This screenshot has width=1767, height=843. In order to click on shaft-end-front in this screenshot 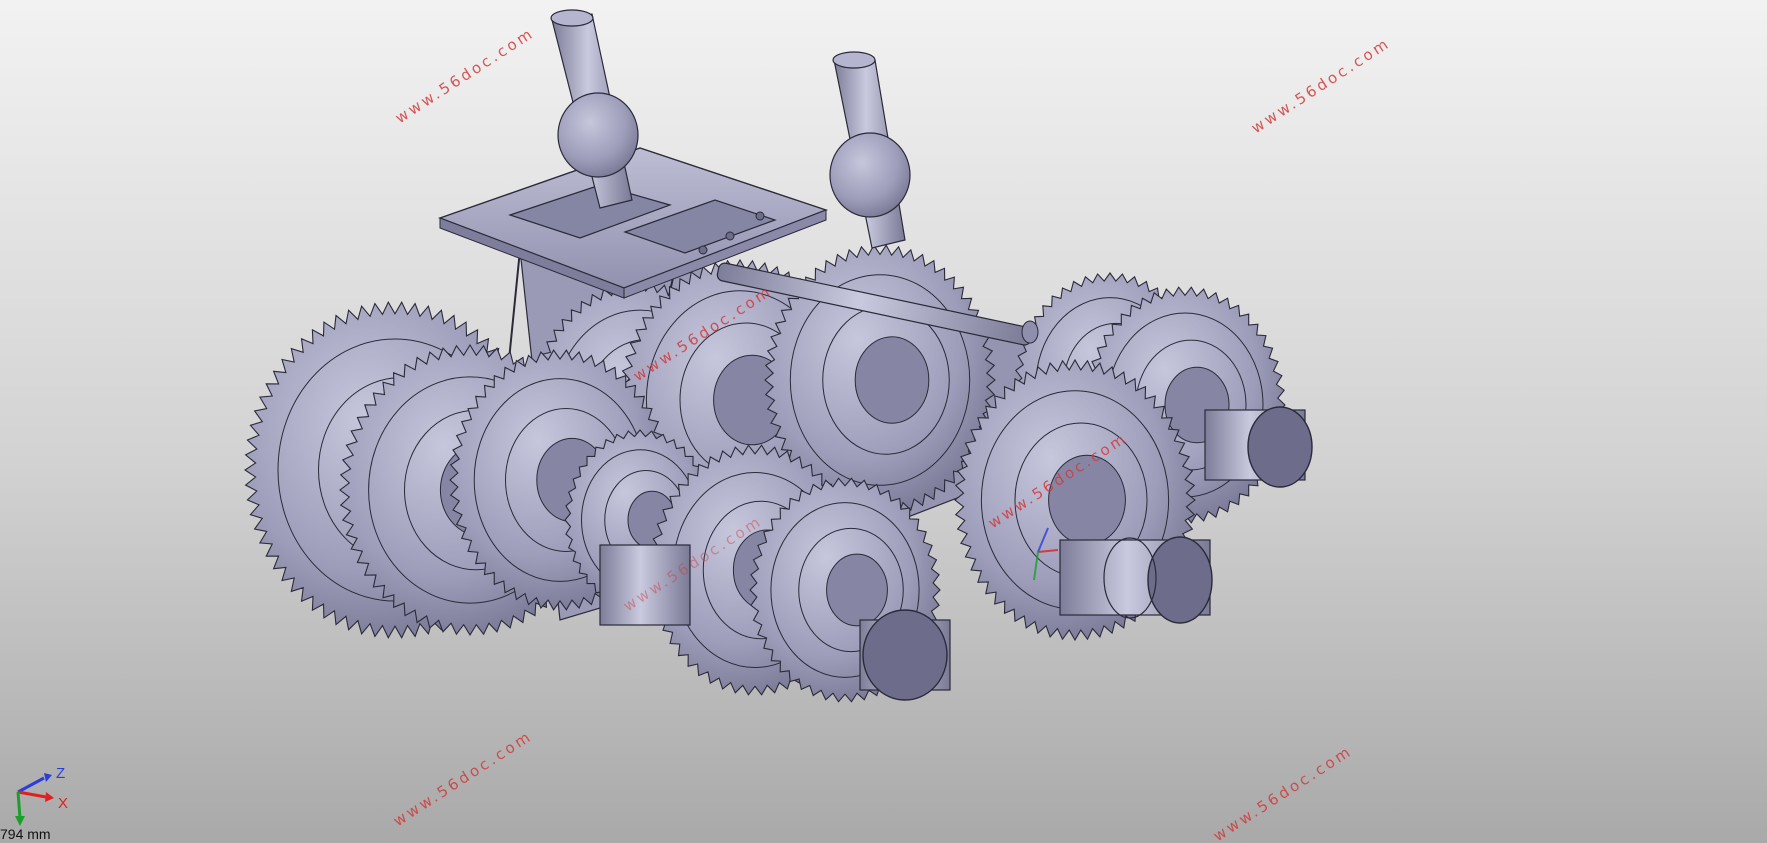, I will do `click(905, 655)`.